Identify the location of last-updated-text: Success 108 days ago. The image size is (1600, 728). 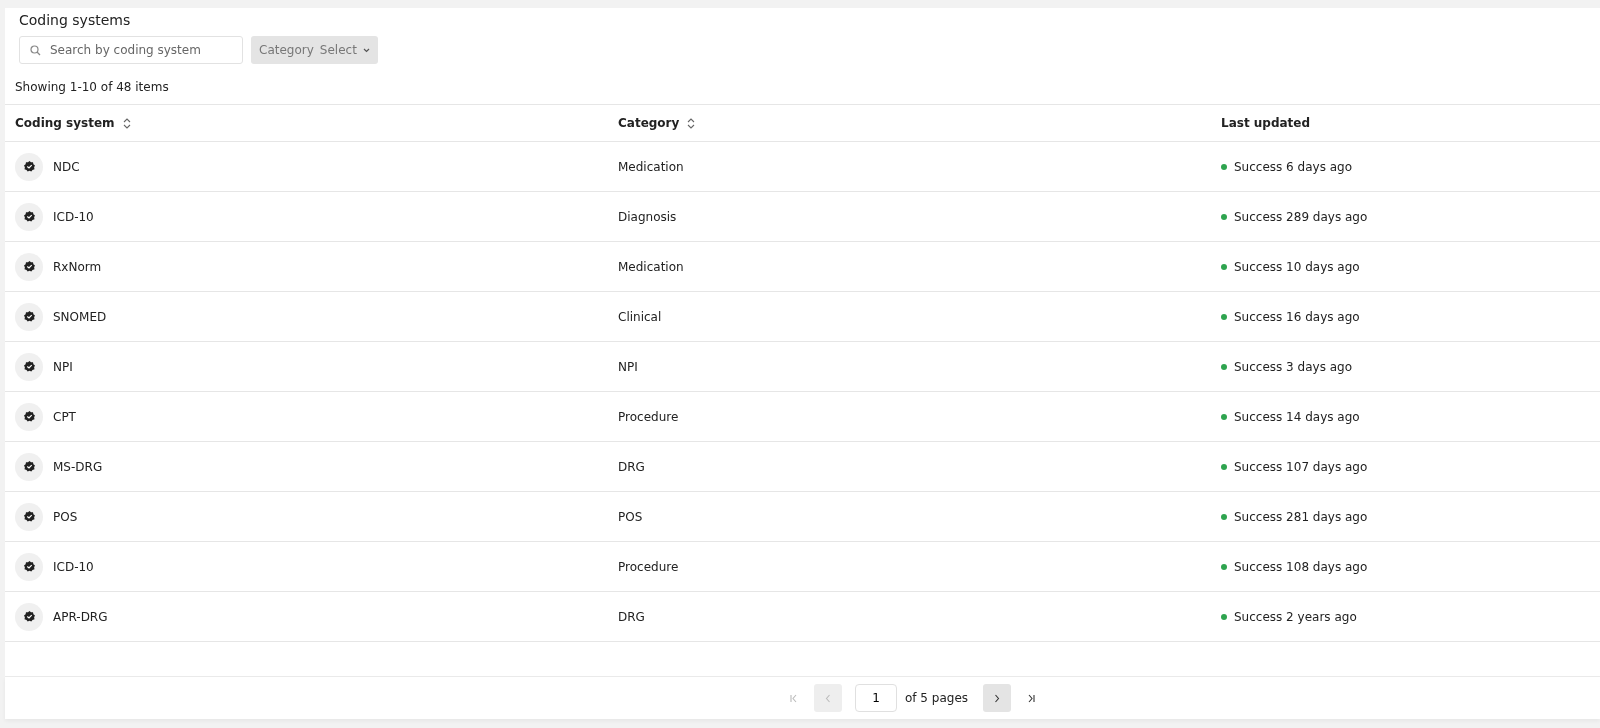
(1301, 566).